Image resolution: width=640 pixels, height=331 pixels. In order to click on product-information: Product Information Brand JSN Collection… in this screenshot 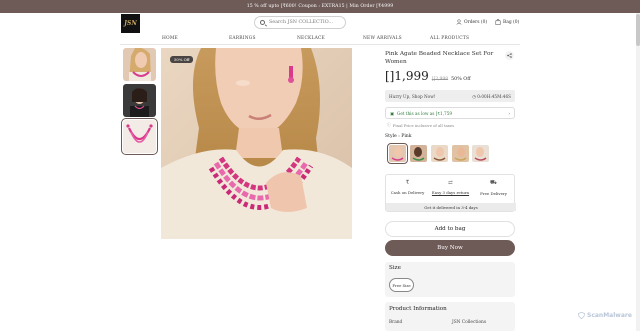, I will do `click(450, 316)`.